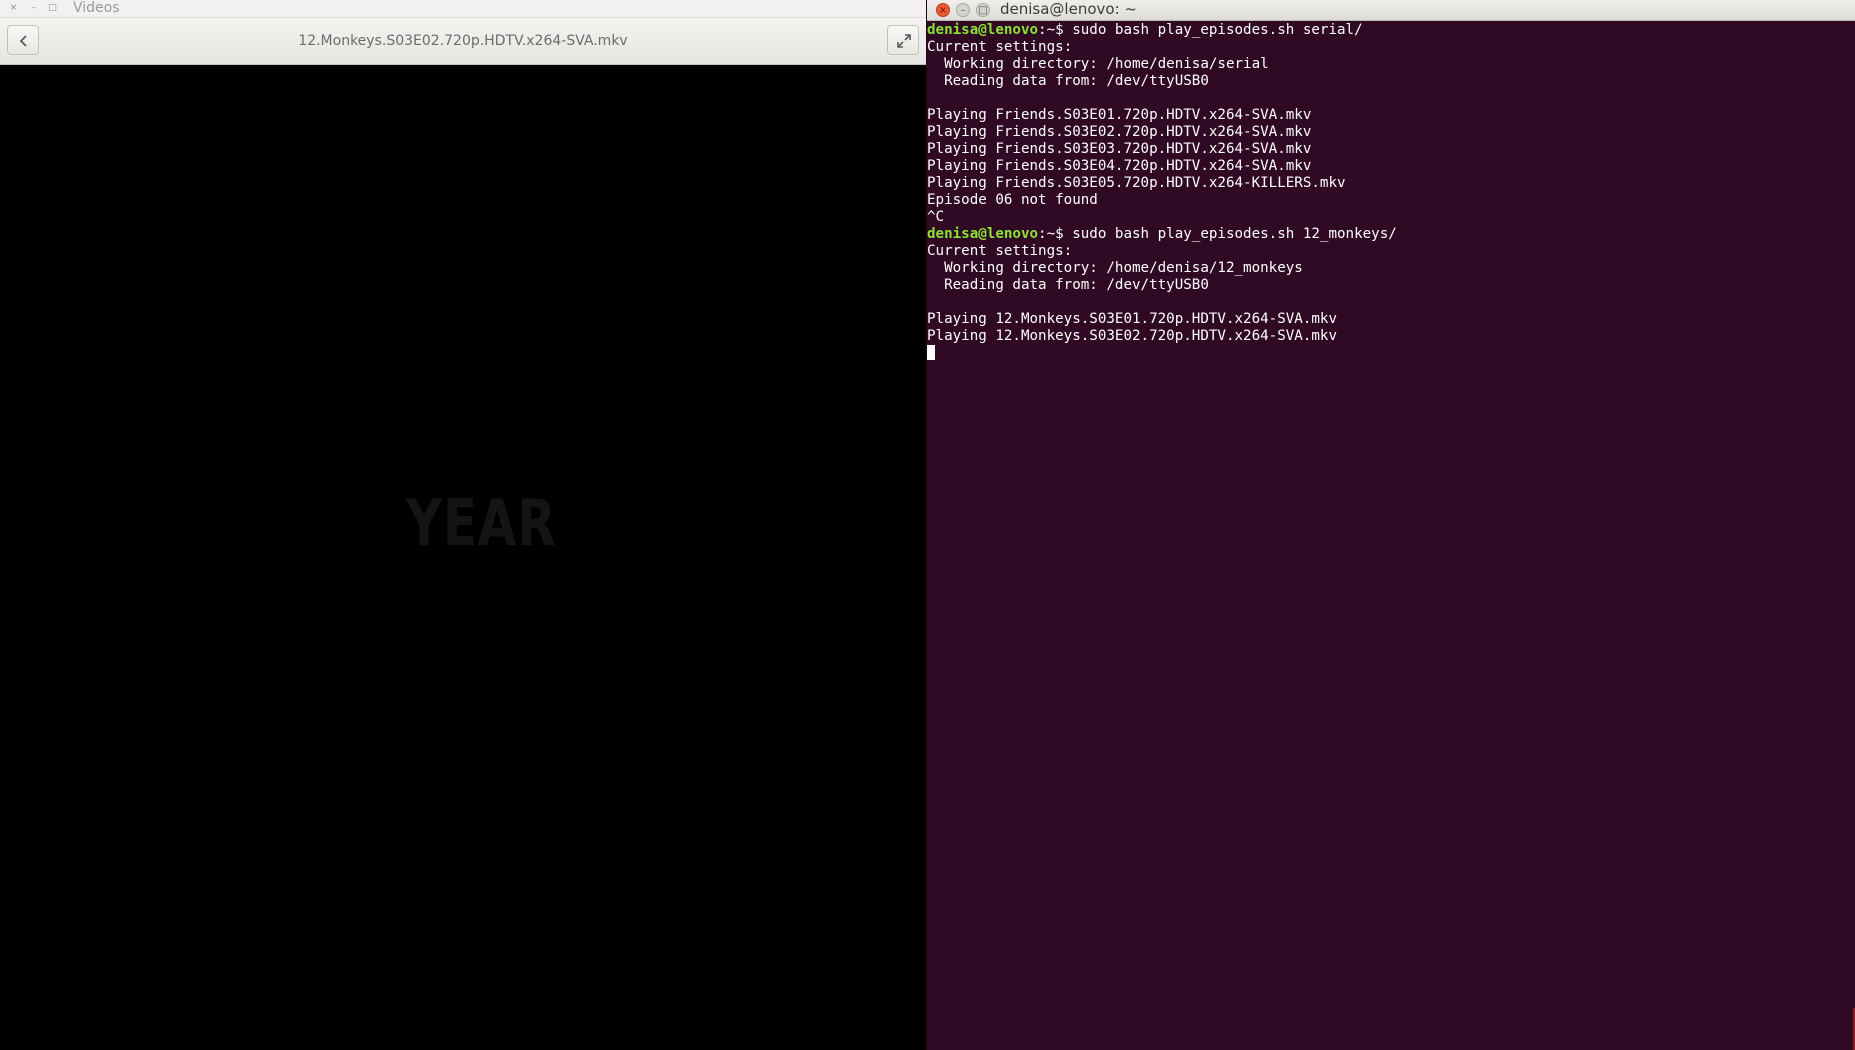 The image size is (1855, 1050). Describe the element at coordinates (936, 217) in the screenshot. I see `terminal-output-line: ^C` at that location.